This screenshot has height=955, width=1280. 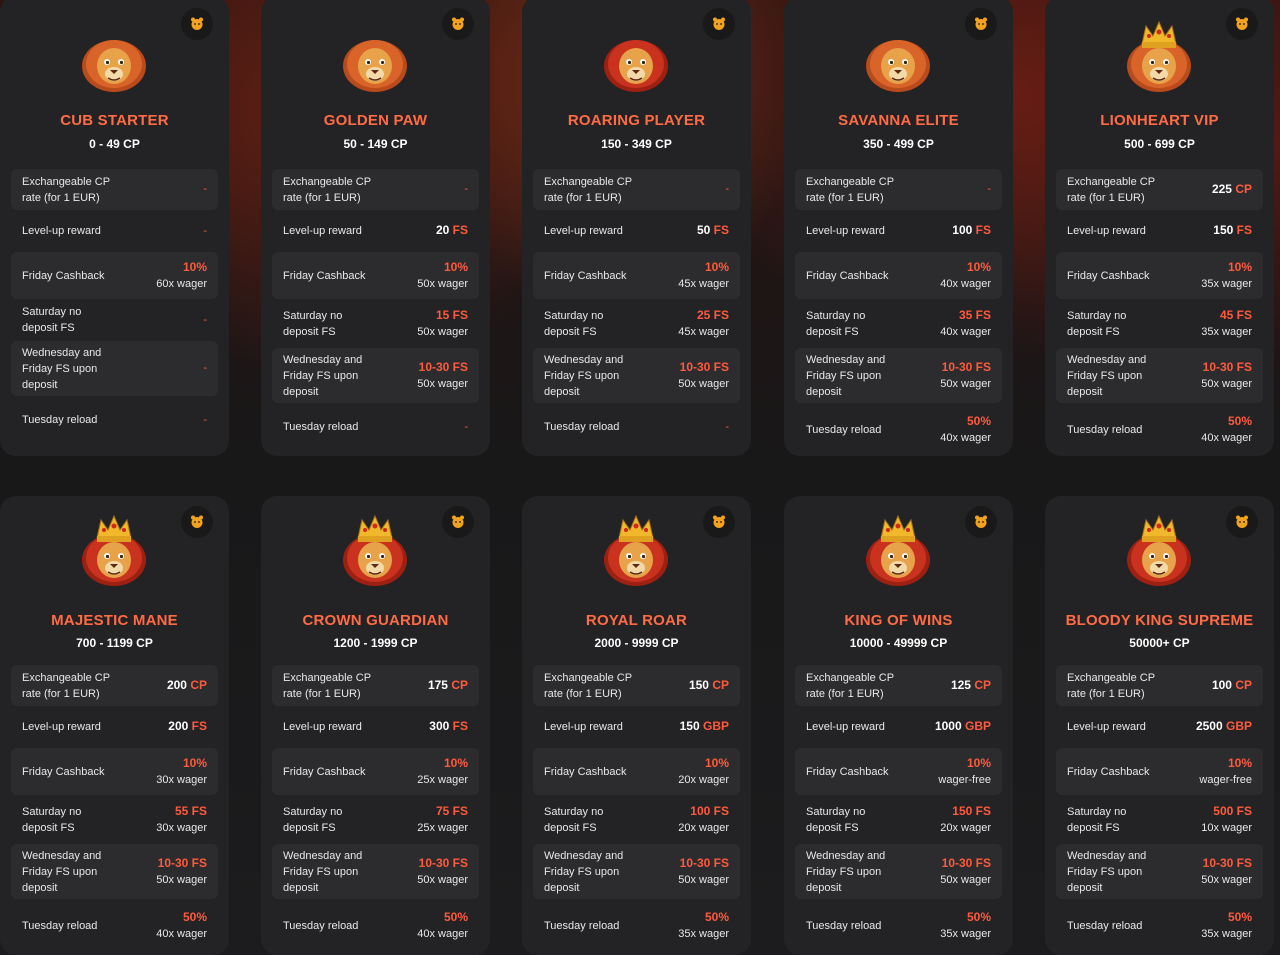 I want to click on value-wager: 20x wager, so click(x=703, y=827).